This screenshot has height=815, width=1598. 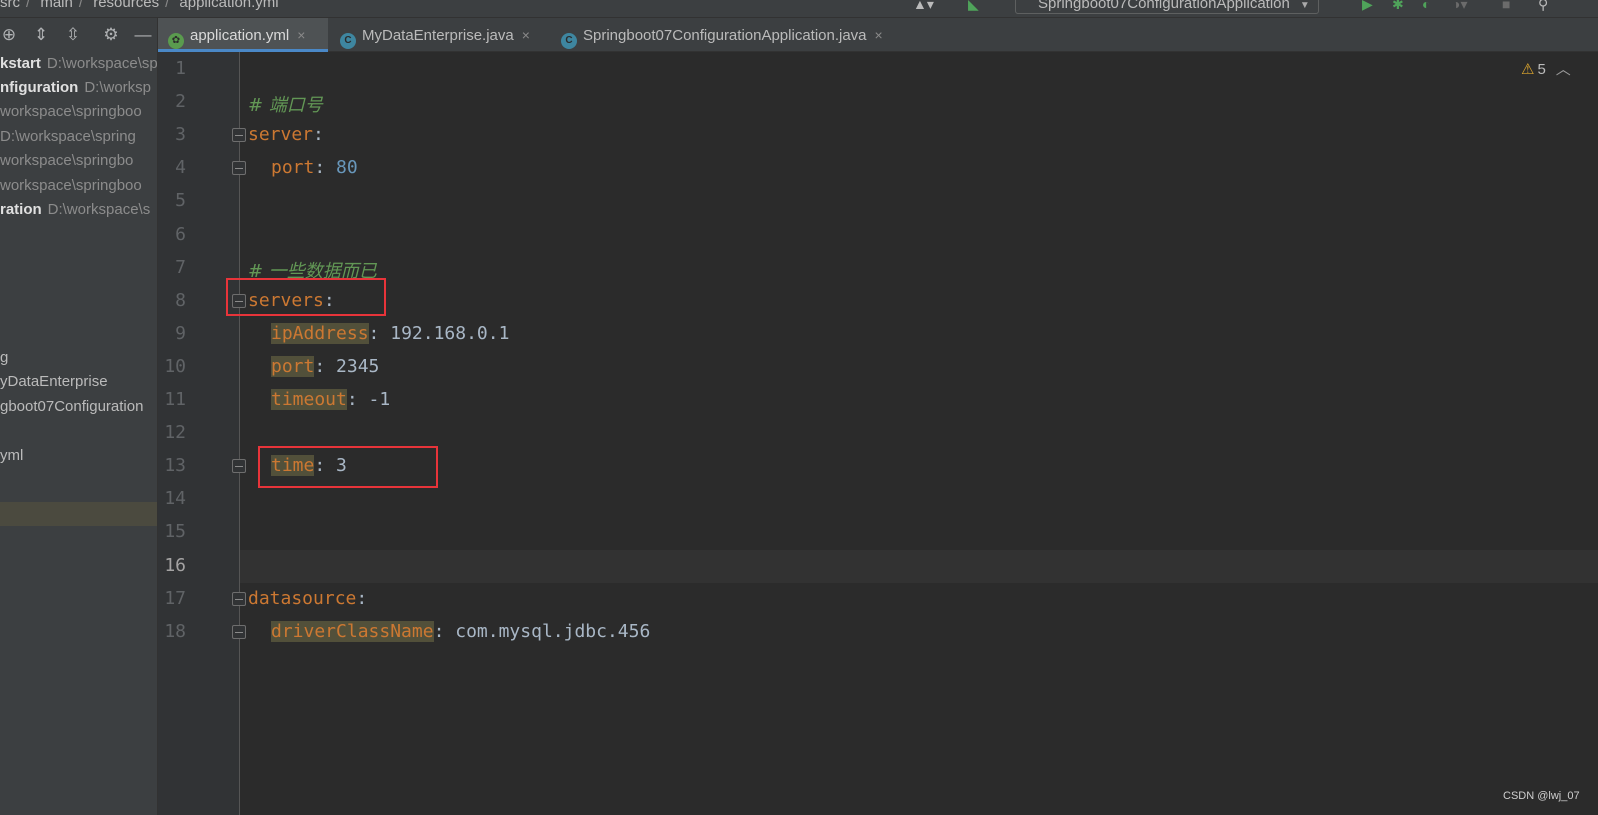 I want to click on breadcrumb-item-resources: resources, so click(x=126, y=5).